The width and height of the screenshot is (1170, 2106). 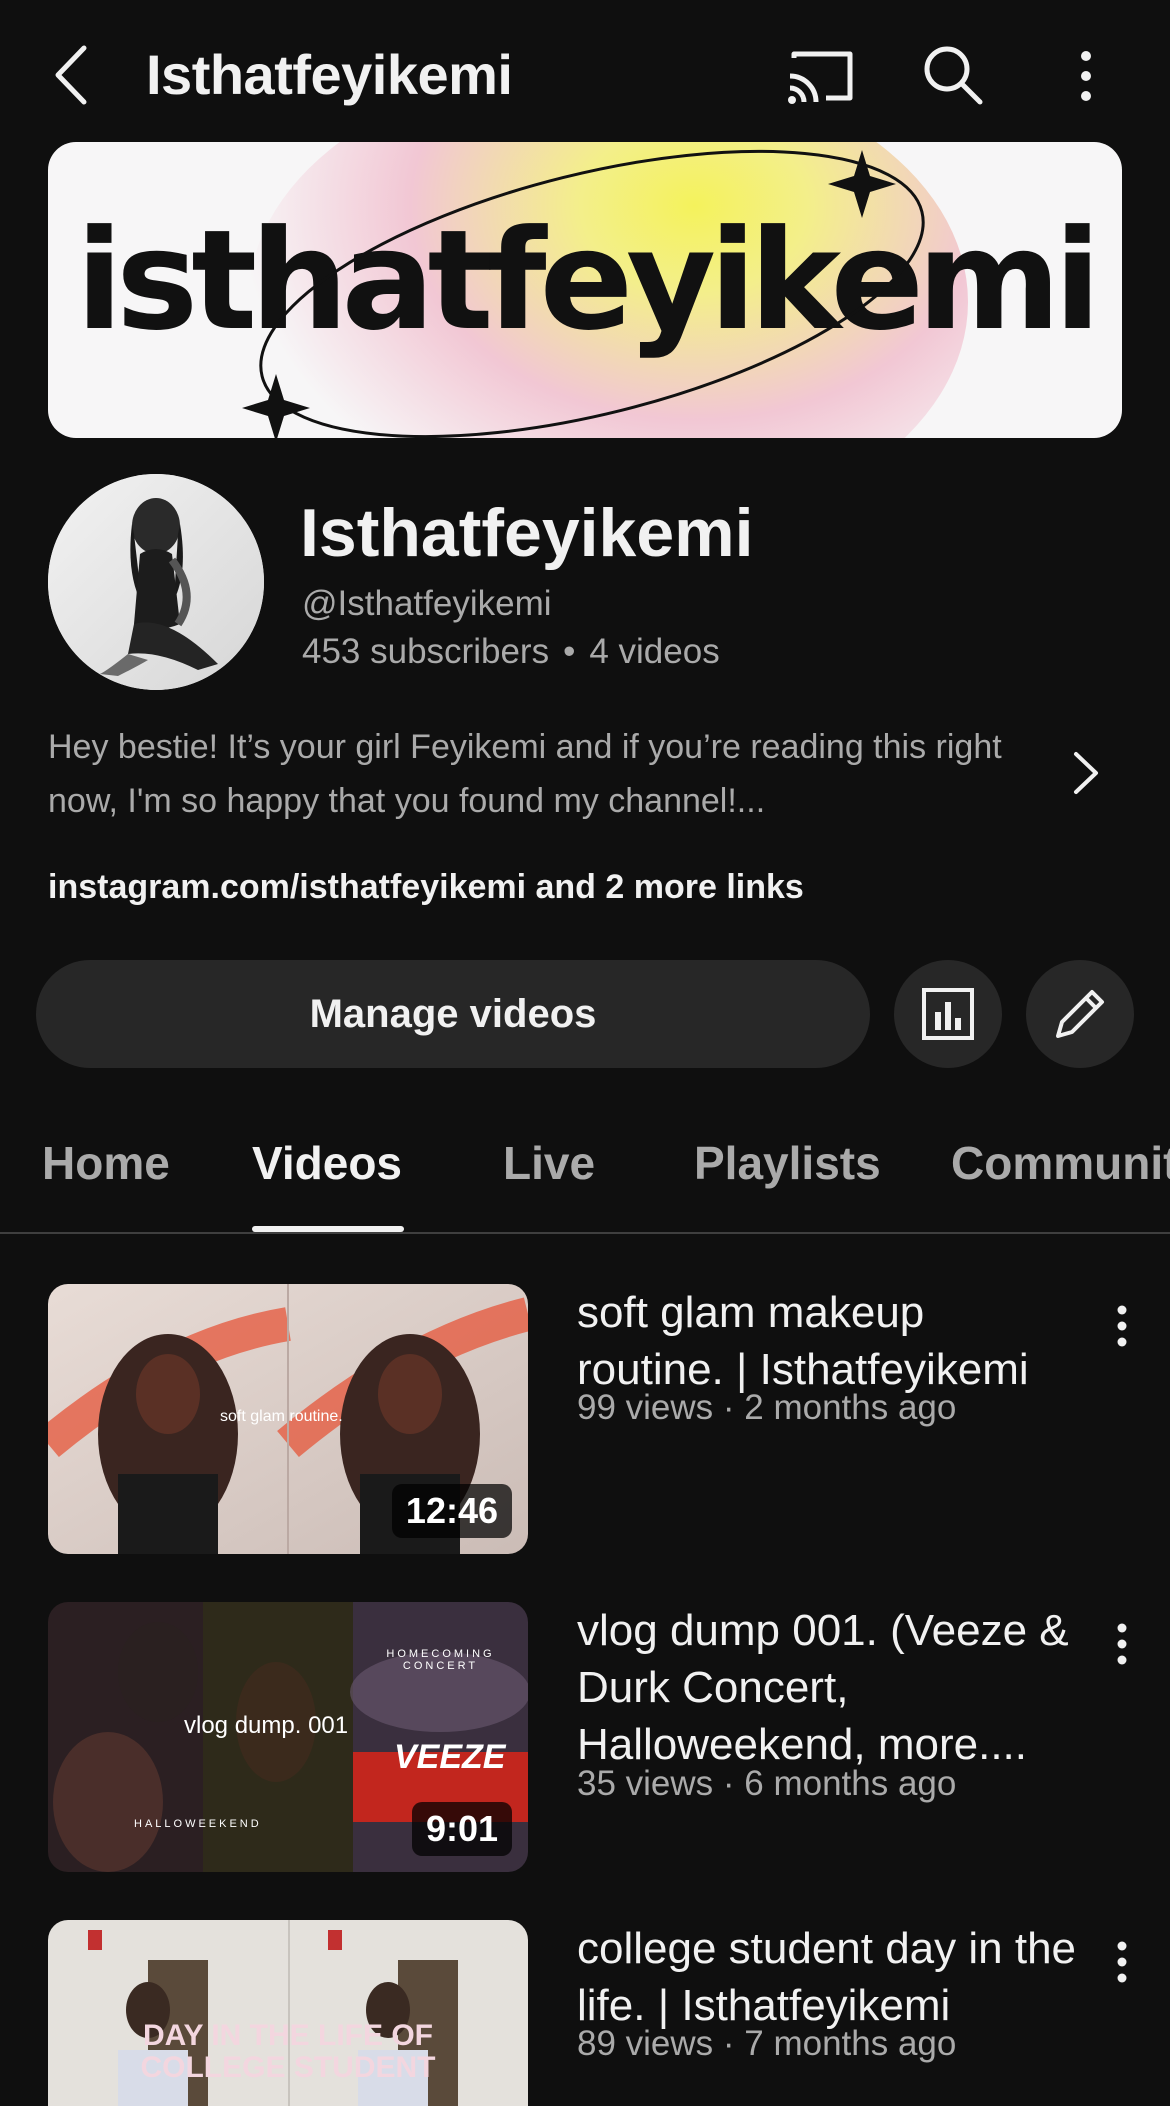 What do you see at coordinates (585, 75) in the screenshot?
I see `top-app-bar: Isthatfeyikemi` at bounding box center [585, 75].